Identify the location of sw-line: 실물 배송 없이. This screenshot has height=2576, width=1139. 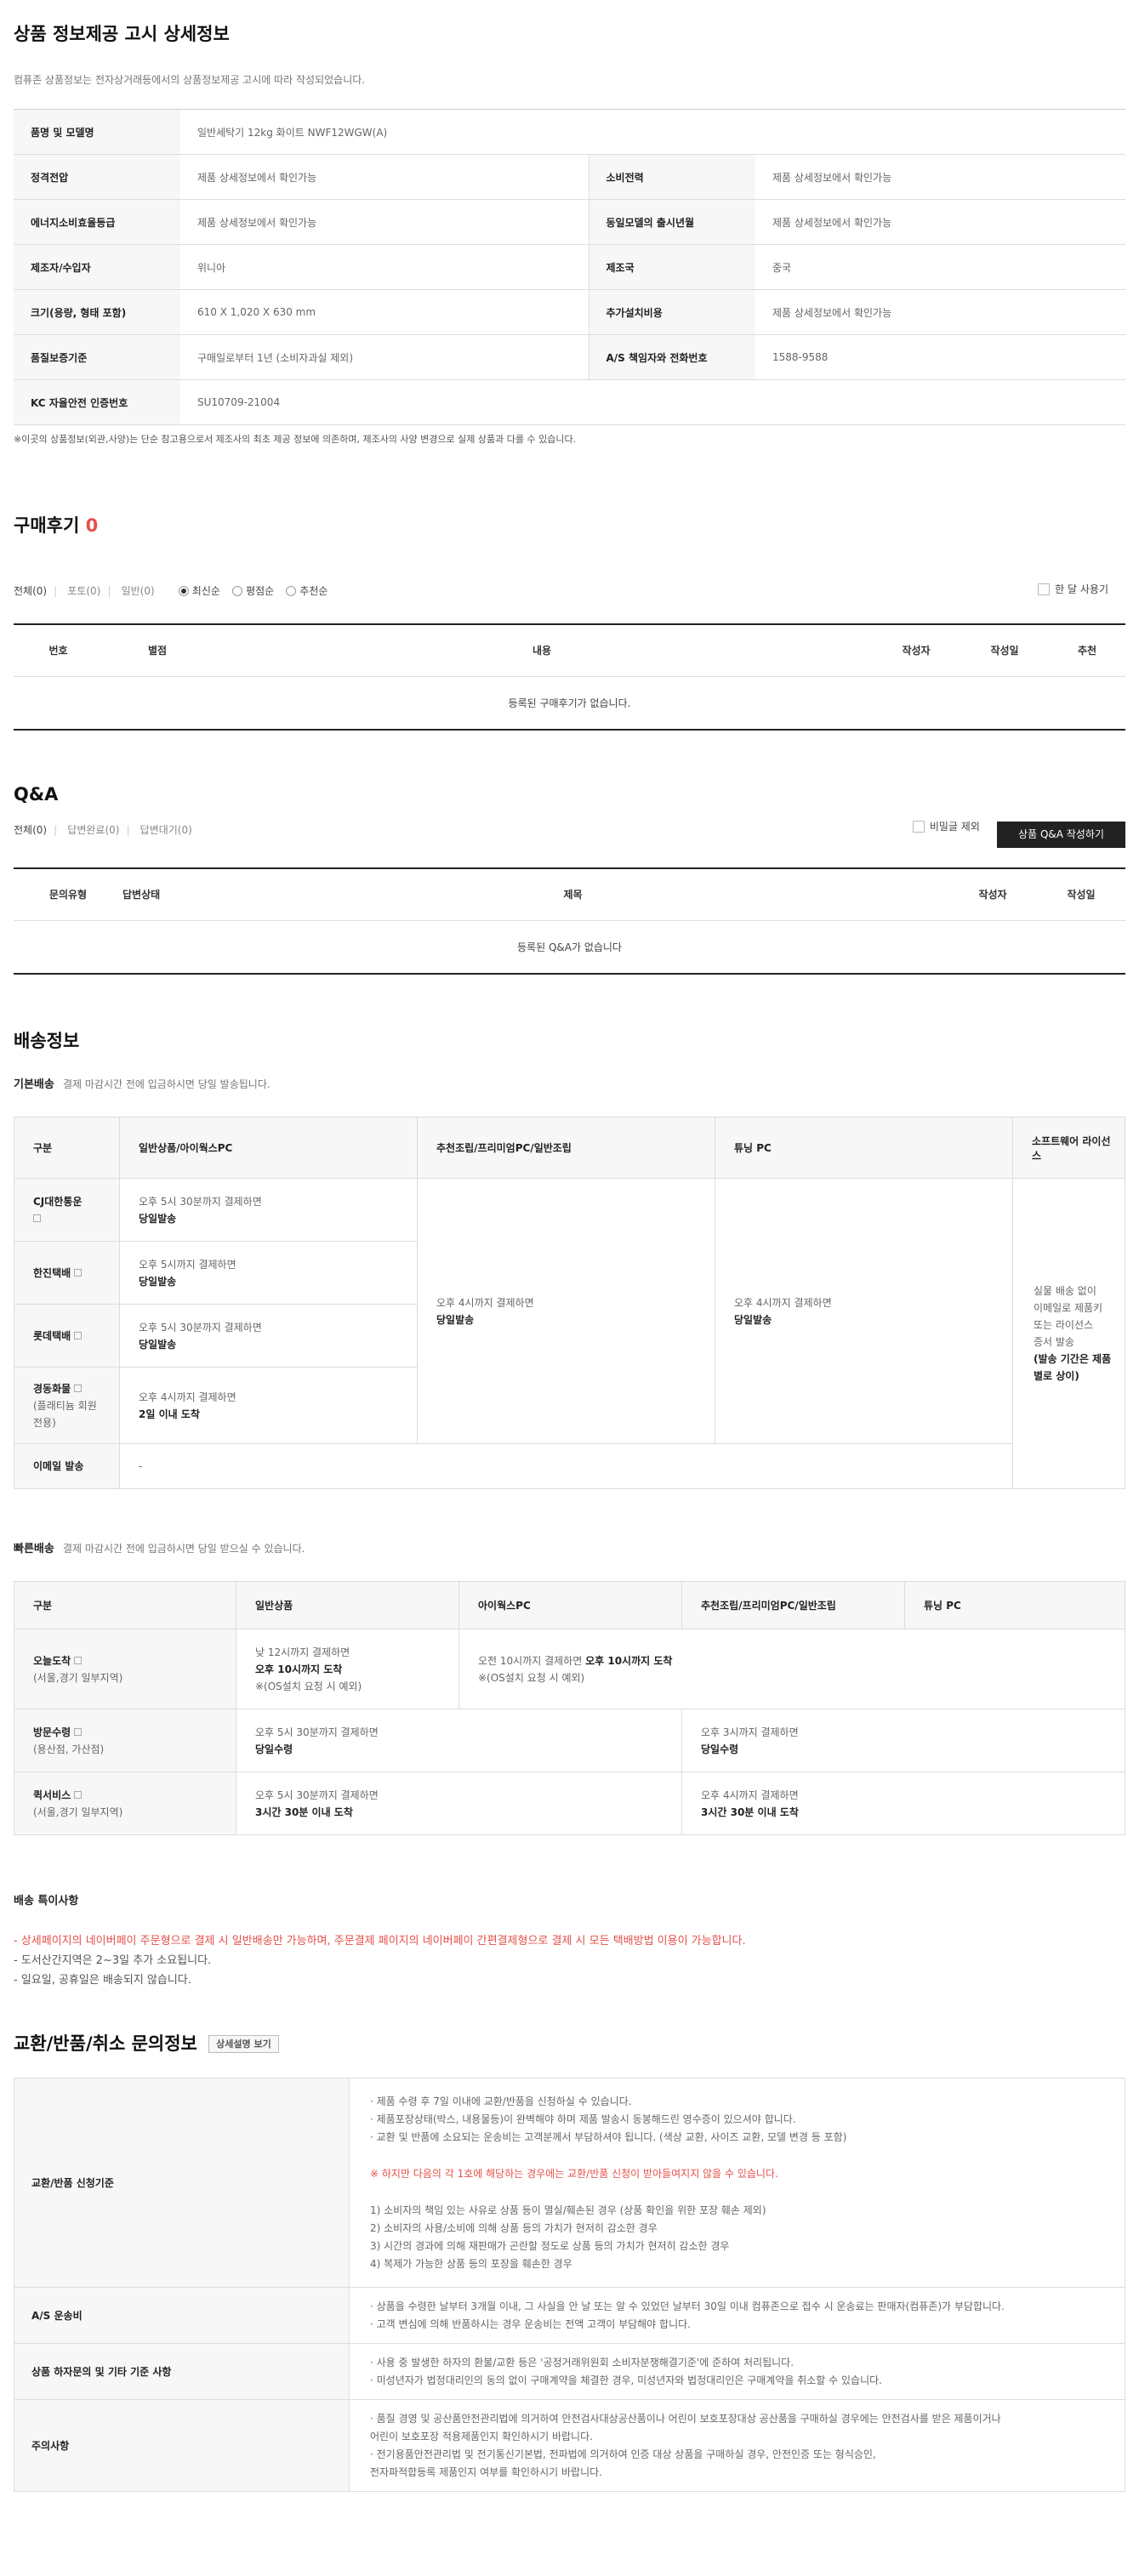
(1065, 1291).